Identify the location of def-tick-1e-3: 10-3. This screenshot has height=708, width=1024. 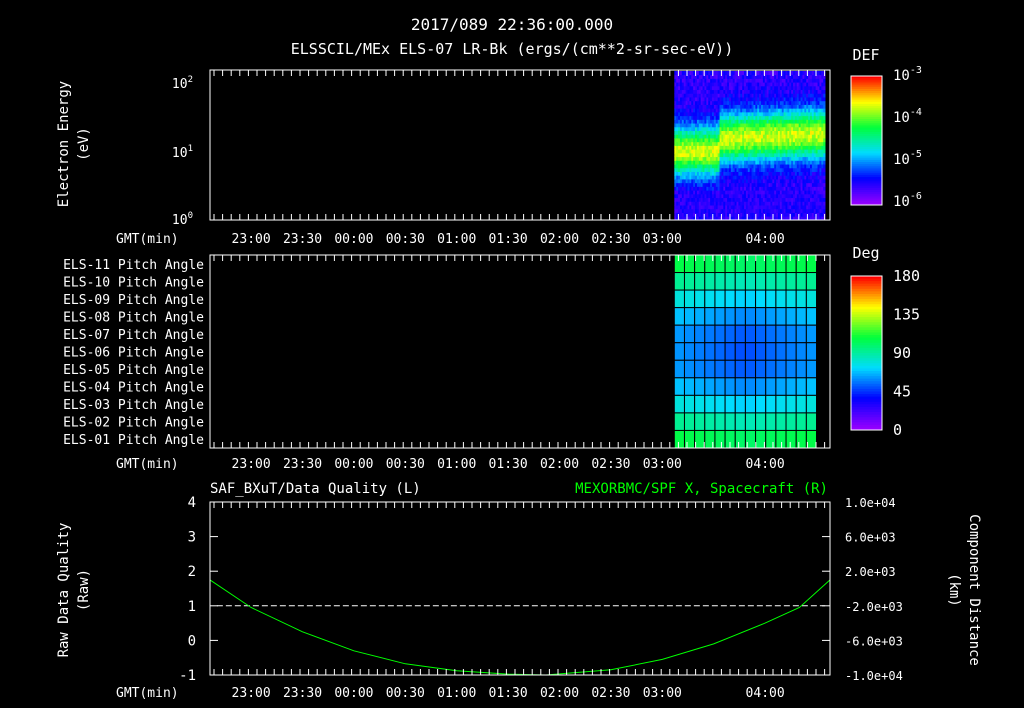
(907, 74).